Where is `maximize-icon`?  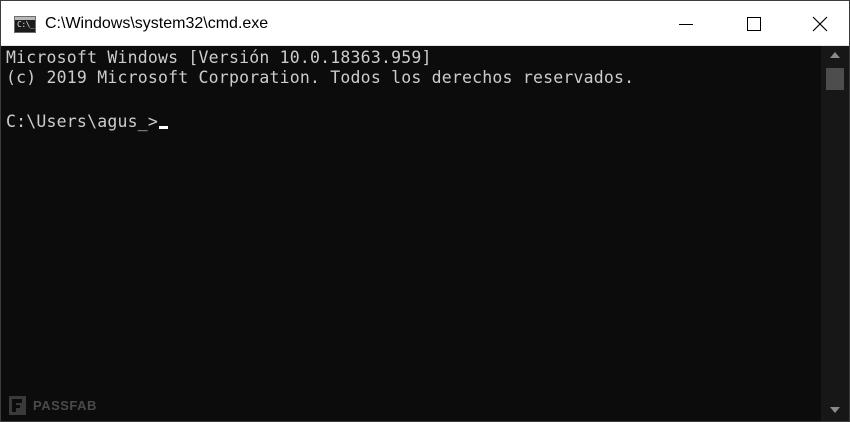
maximize-icon is located at coordinates (754, 24).